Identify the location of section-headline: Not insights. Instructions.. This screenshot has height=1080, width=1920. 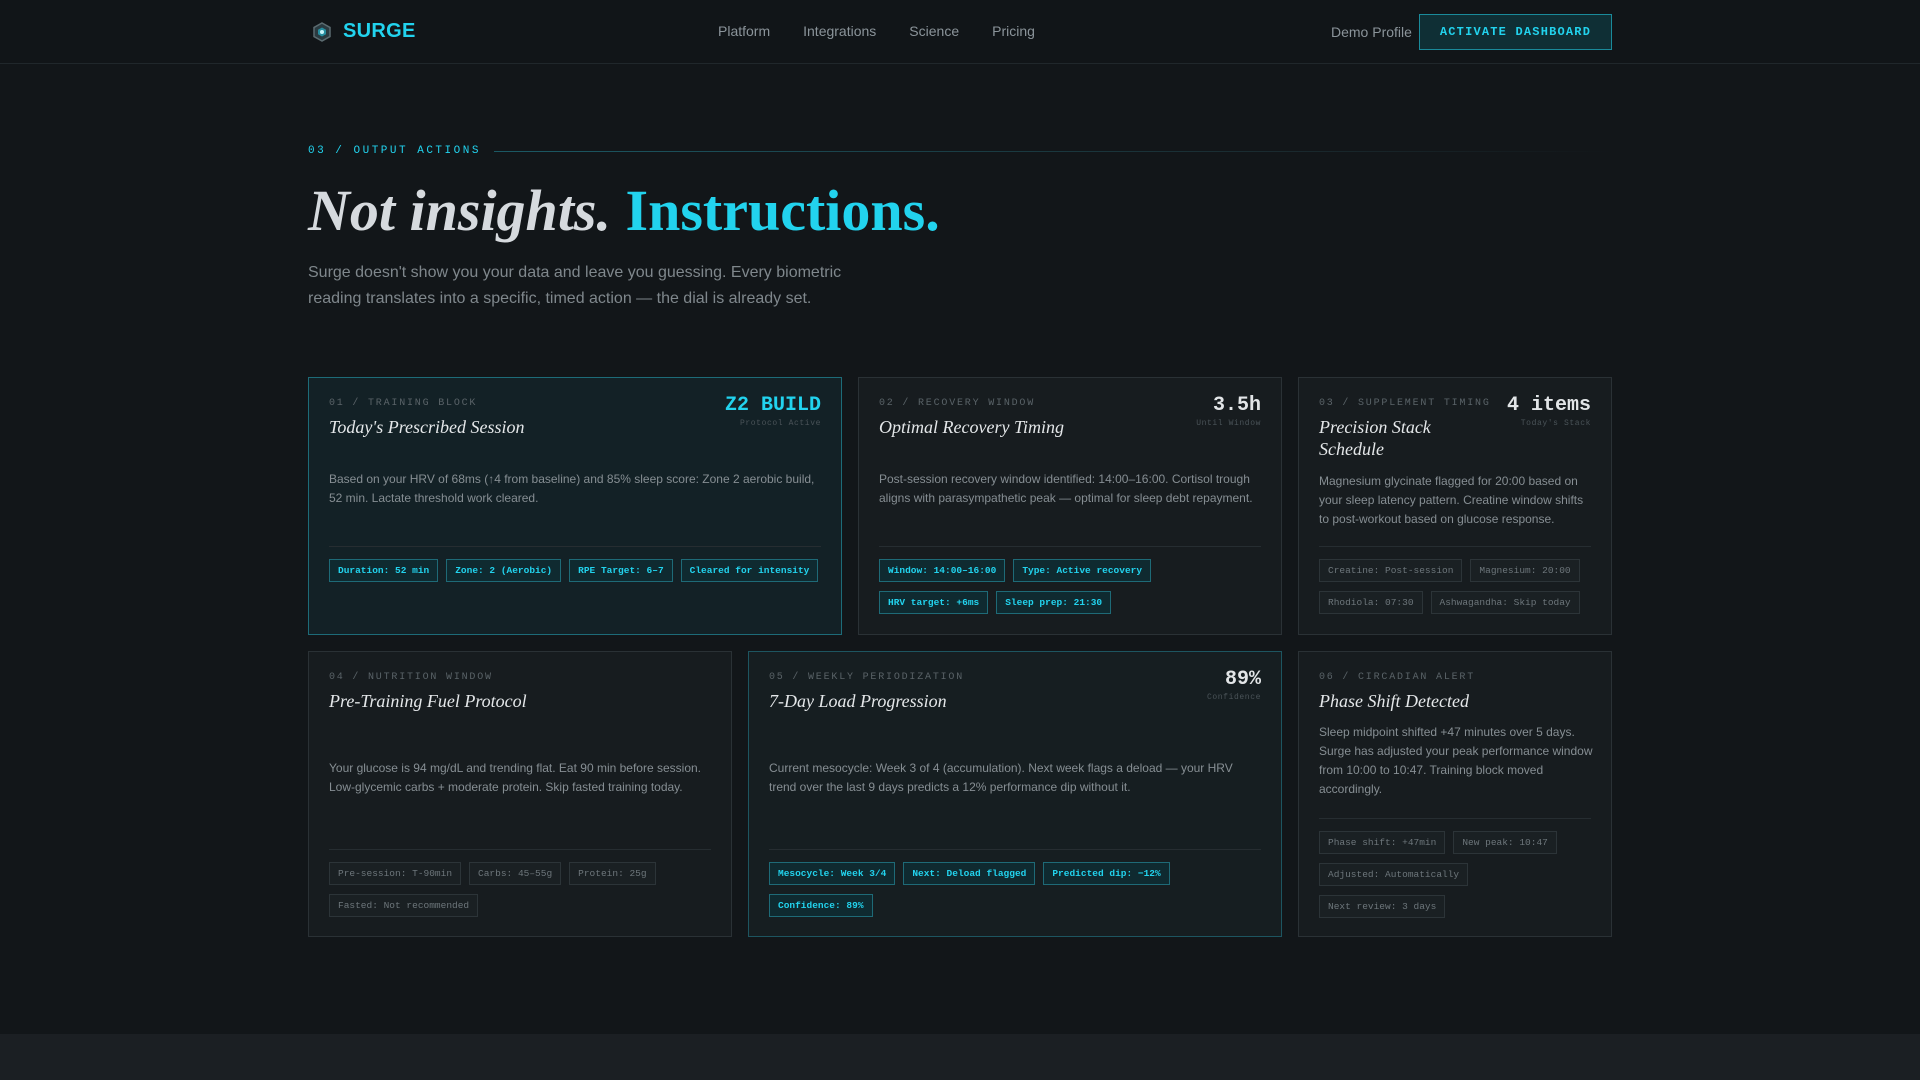
(624, 211).